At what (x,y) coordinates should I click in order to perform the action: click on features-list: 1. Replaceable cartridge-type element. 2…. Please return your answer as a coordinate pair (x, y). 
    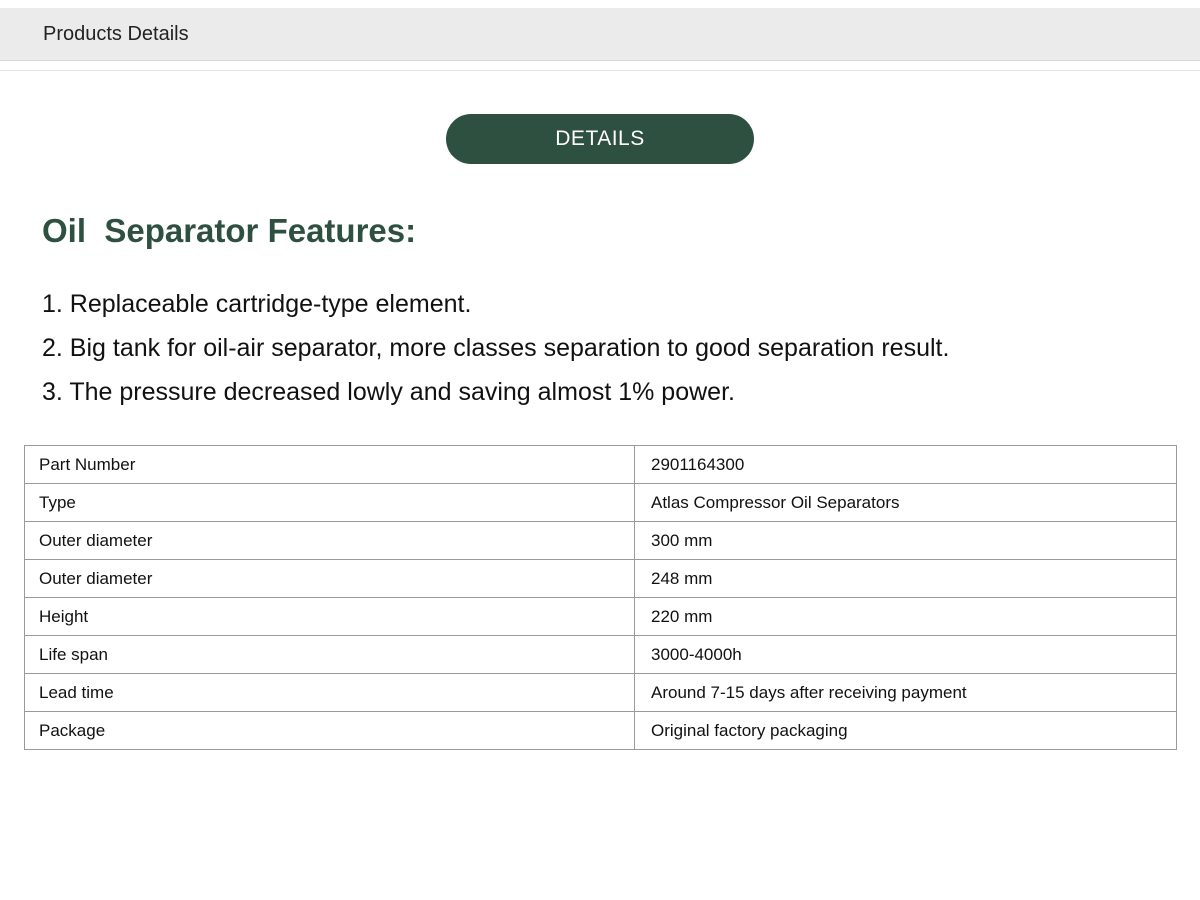
    Looking at the image, I should click on (495, 348).